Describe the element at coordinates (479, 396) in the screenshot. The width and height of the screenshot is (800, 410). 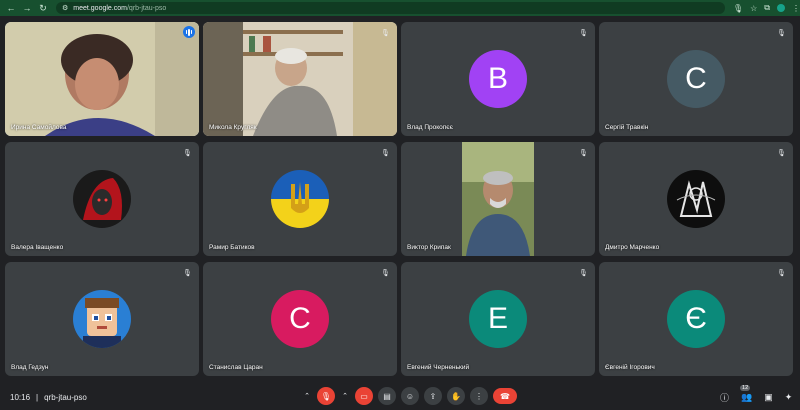
I see `more-options-button: ⋮` at that location.